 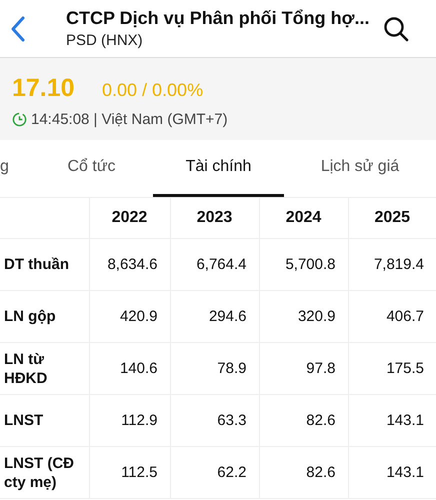 What do you see at coordinates (129, 119) in the screenshot?
I see `update-time: 14:45:08 | Việt Nam (GMT+7)` at bounding box center [129, 119].